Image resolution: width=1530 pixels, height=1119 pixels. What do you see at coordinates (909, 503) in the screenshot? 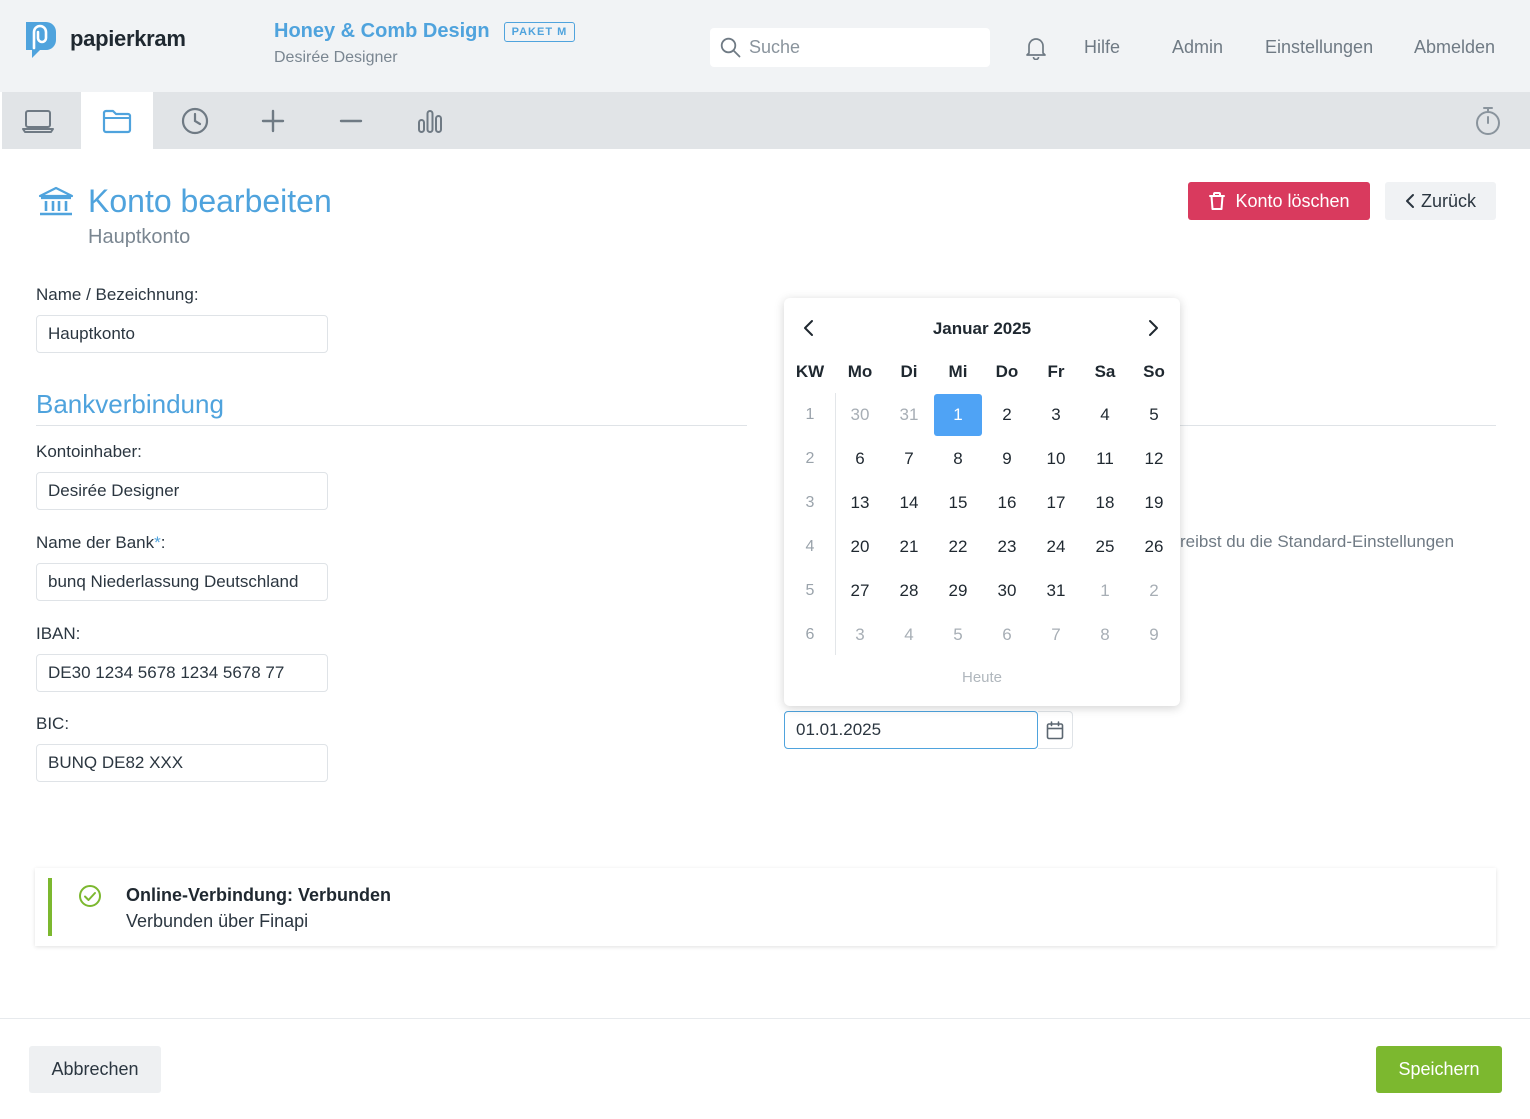
I see `calendar-day: 14` at bounding box center [909, 503].